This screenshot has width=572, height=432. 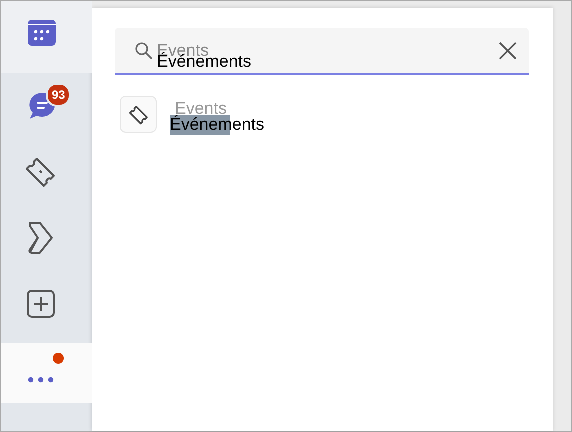 I want to click on more-icon, so click(x=41, y=380).